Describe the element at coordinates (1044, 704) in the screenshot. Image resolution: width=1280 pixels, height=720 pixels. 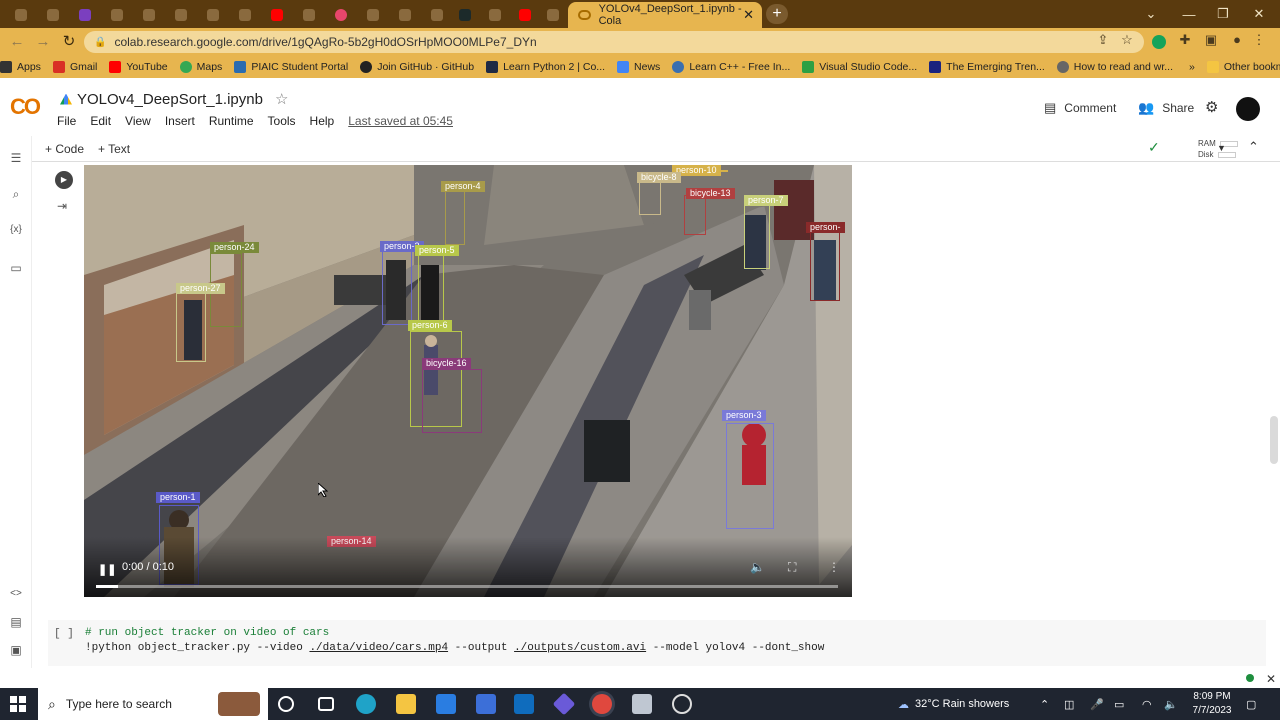
I see `show-hidden-icons-chevron-icon: ⌃` at that location.